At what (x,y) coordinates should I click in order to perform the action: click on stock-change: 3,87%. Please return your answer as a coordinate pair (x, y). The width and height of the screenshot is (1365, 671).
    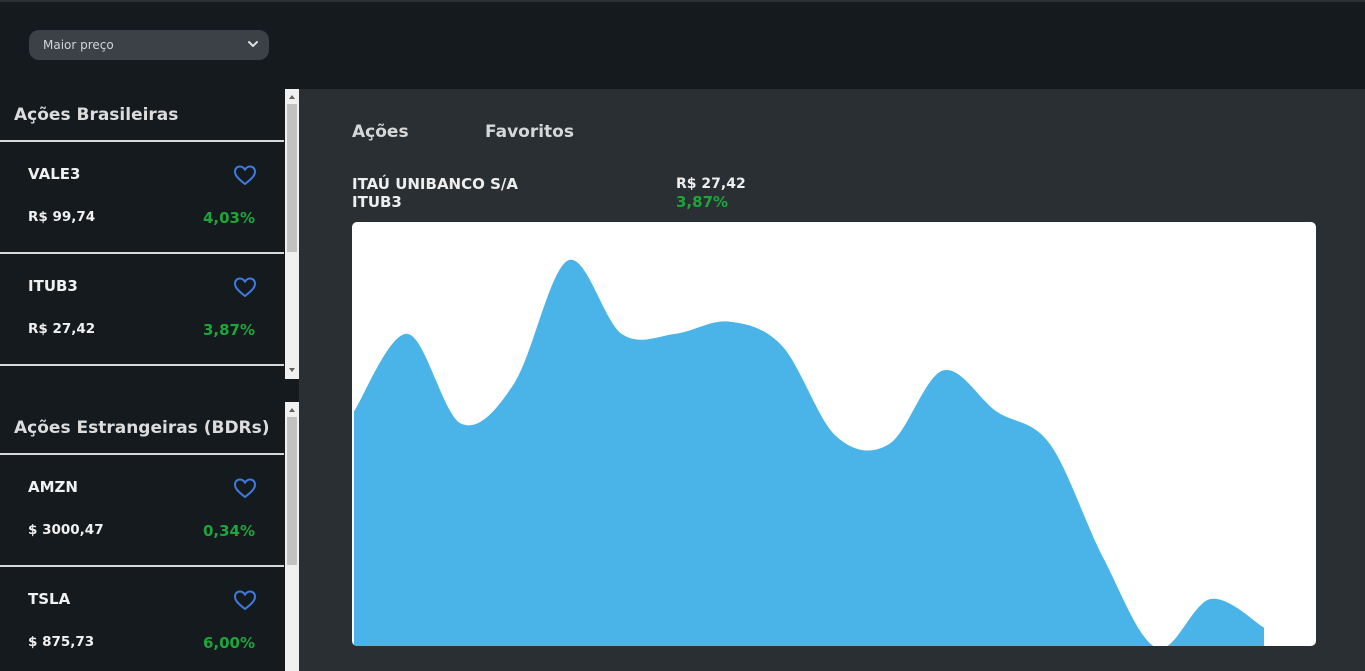
    Looking at the image, I should click on (228, 330).